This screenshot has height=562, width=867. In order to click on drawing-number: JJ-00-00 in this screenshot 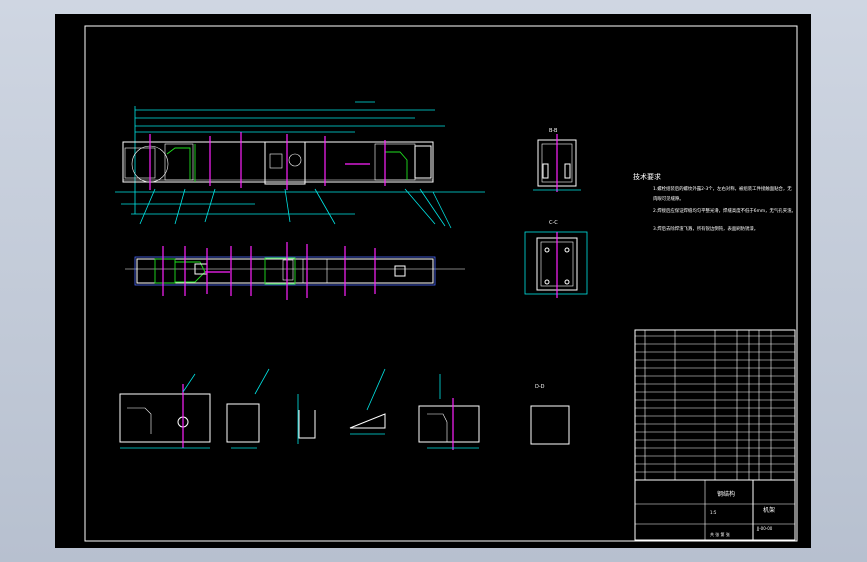, I will do `click(764, 528)`.